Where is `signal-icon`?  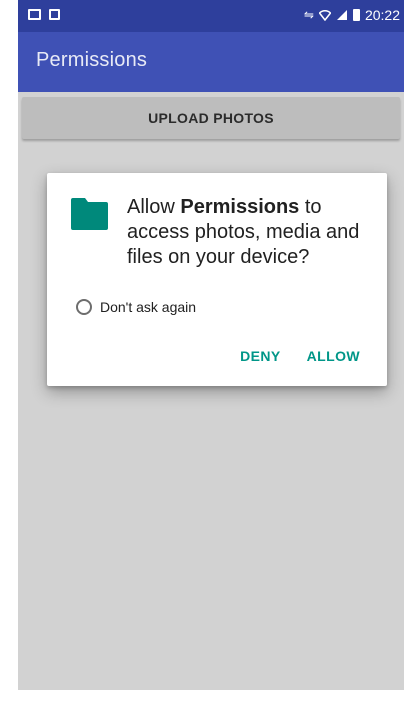 signal-icon is located at coordinates (341, 15).